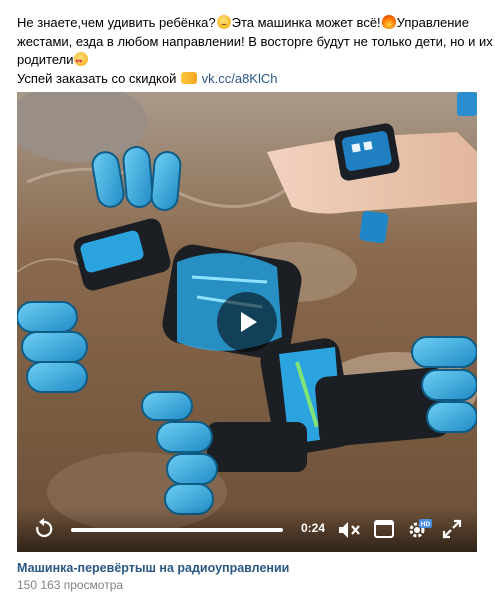  What do you see at coordinates (419, 529) in the screenshot?
I see `settings-hd-icon: HD` at bounding box center [419, 529].